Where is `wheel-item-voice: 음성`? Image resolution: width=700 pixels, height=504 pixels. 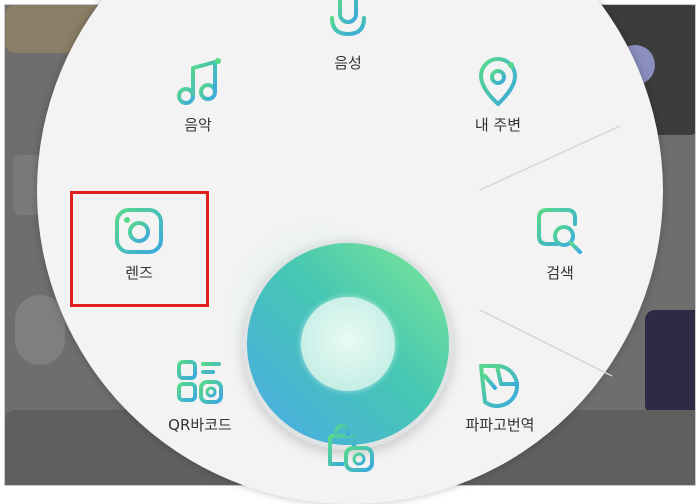
wheel-item-voice: 음성 is located at coordinates (348, 36).